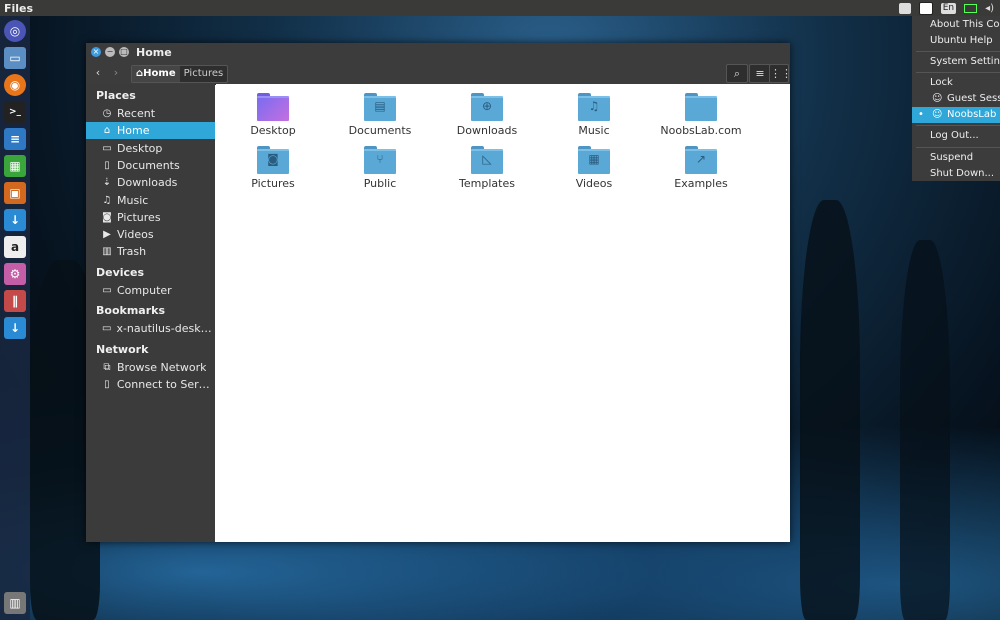  Describe the element at coordinates (956, 41) in the screenshot. I see `menu-item-ubuntu-help: Ubuntu Help` at that location.